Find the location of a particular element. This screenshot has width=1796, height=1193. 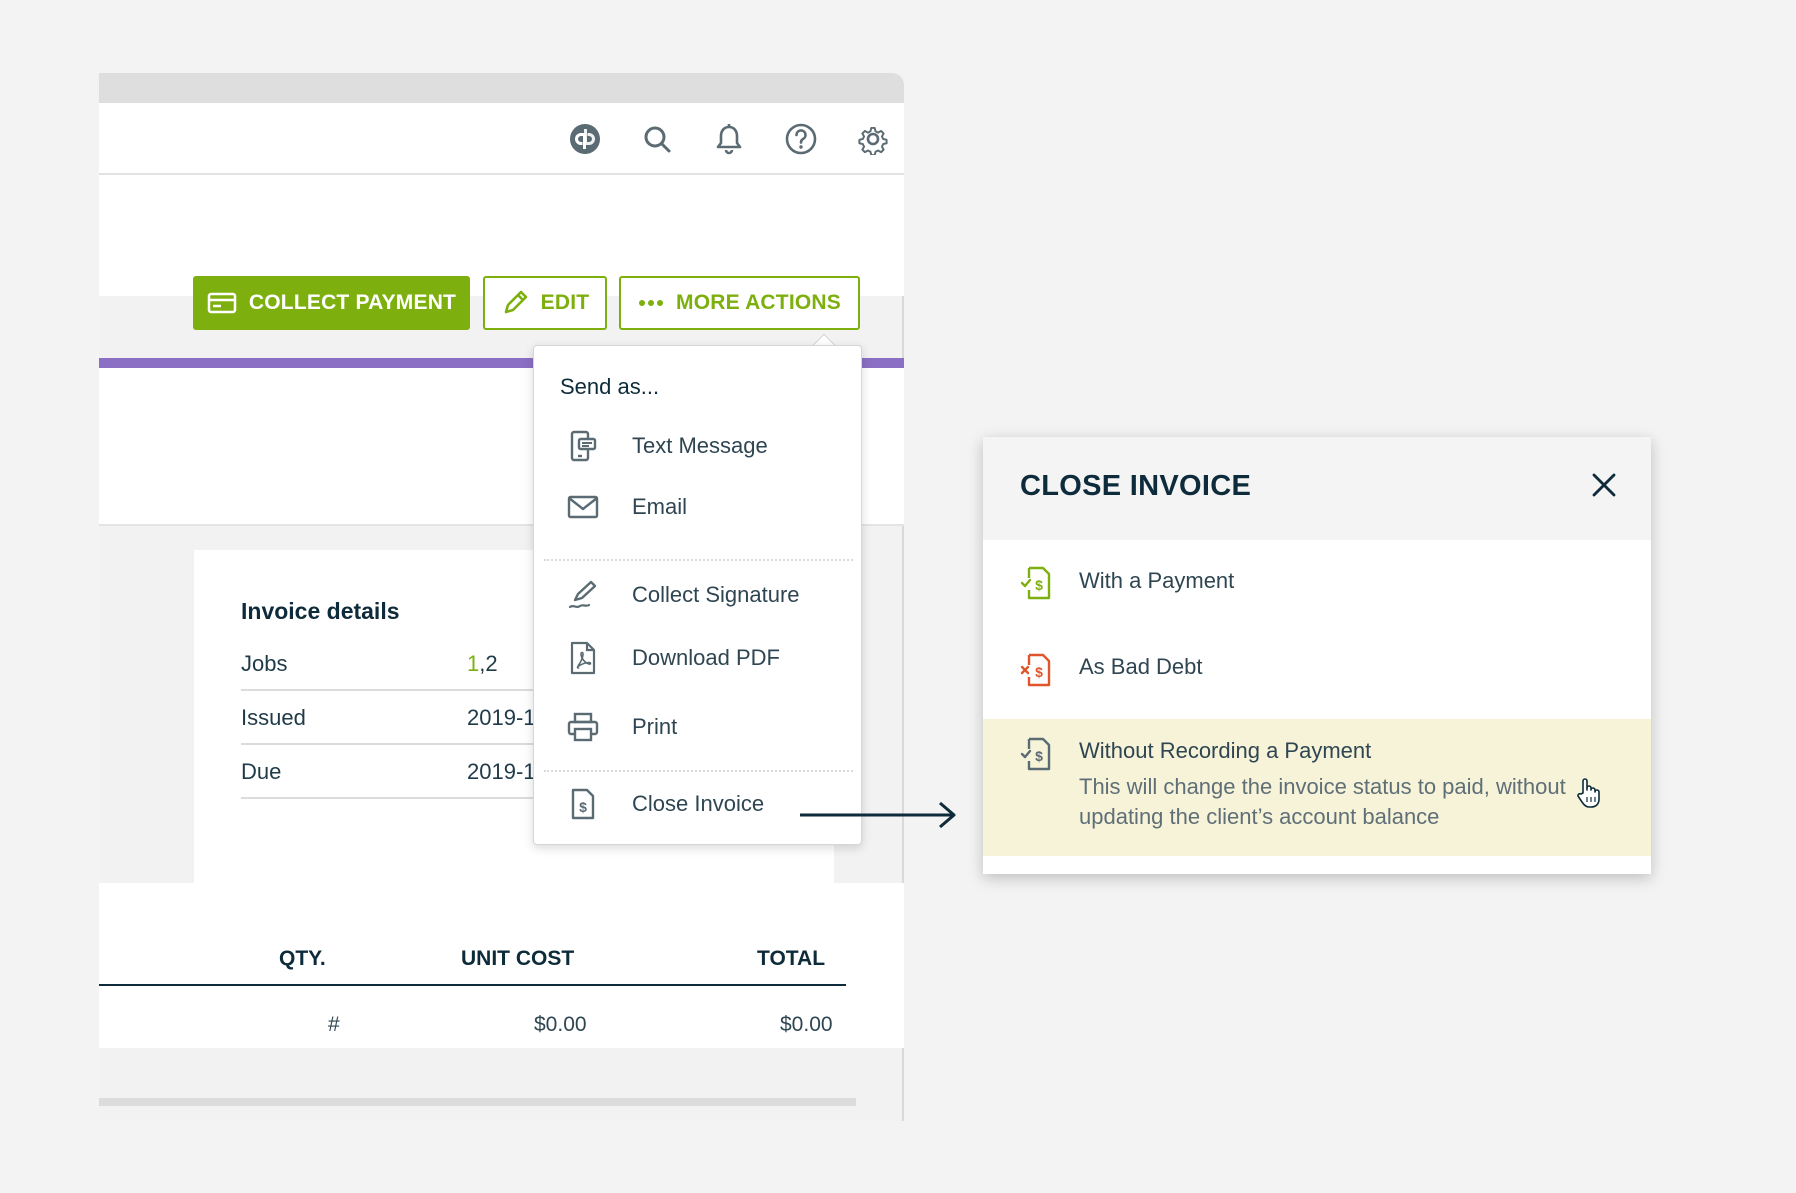

detail-value: 1,2 is located at coordinates (482, 664).